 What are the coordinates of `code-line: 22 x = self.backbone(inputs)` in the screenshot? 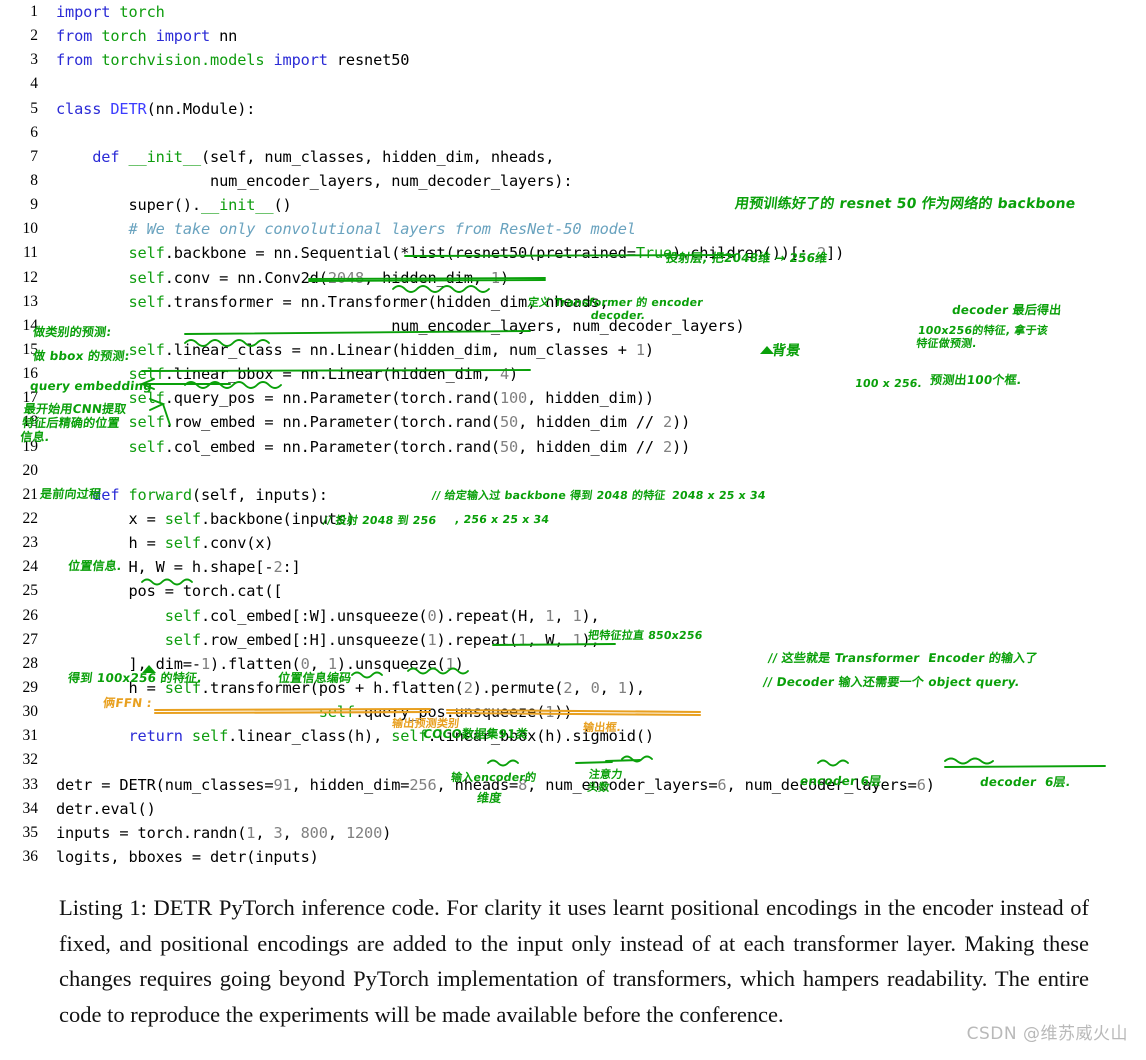 It's located at (573, 519).